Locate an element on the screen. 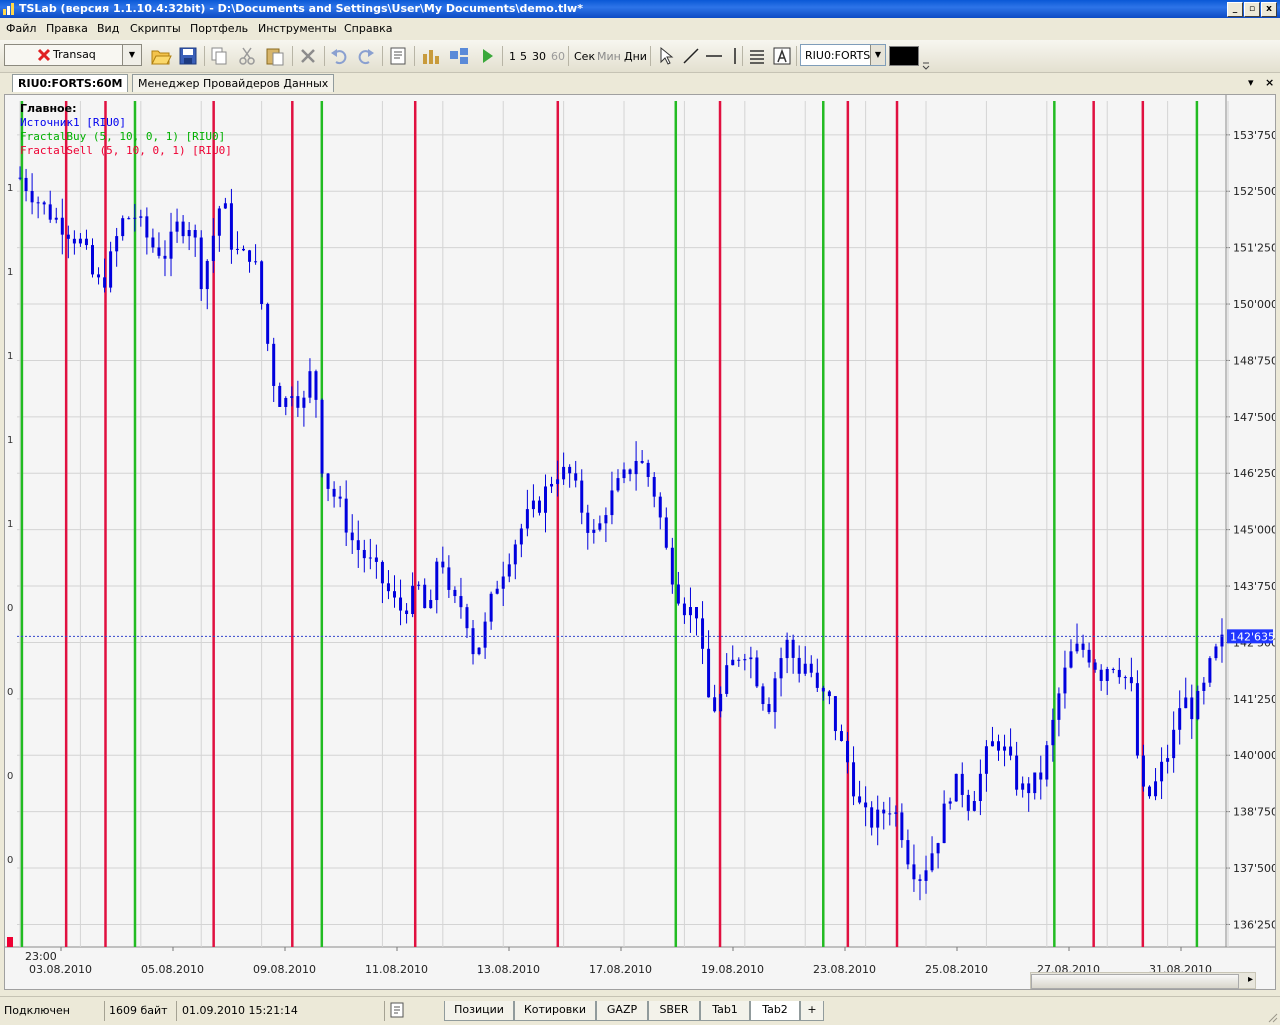 The image size is (1280, 1025). chart-scrollbar: ▸ is located at coordinates (1143, 980).